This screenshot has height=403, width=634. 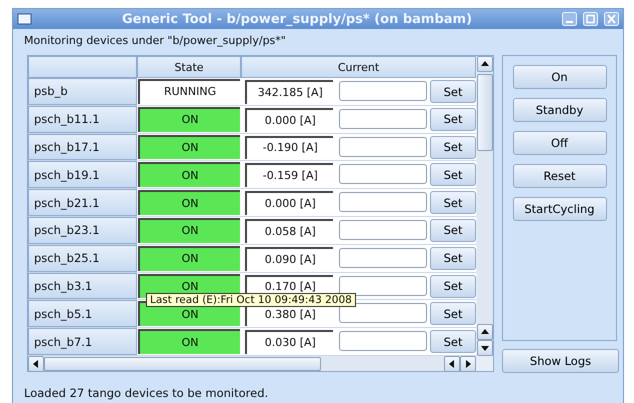 I want to click on column-header: Current, so click(x=358, y=67).